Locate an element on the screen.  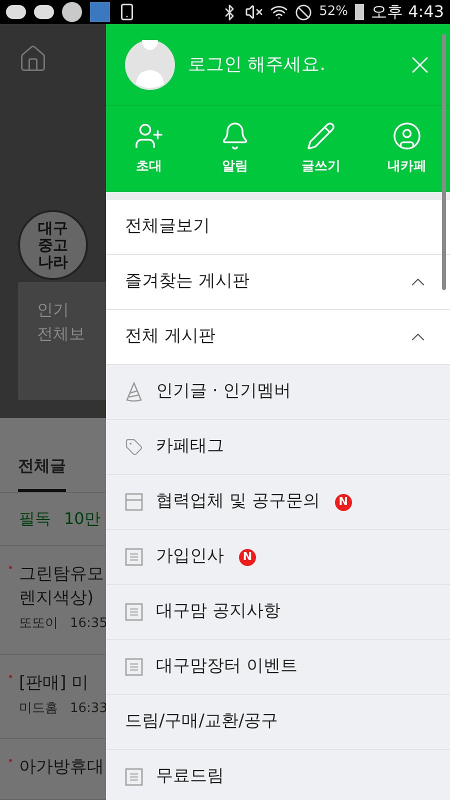
action-button: 알림 is located at coordinates (235, 149).